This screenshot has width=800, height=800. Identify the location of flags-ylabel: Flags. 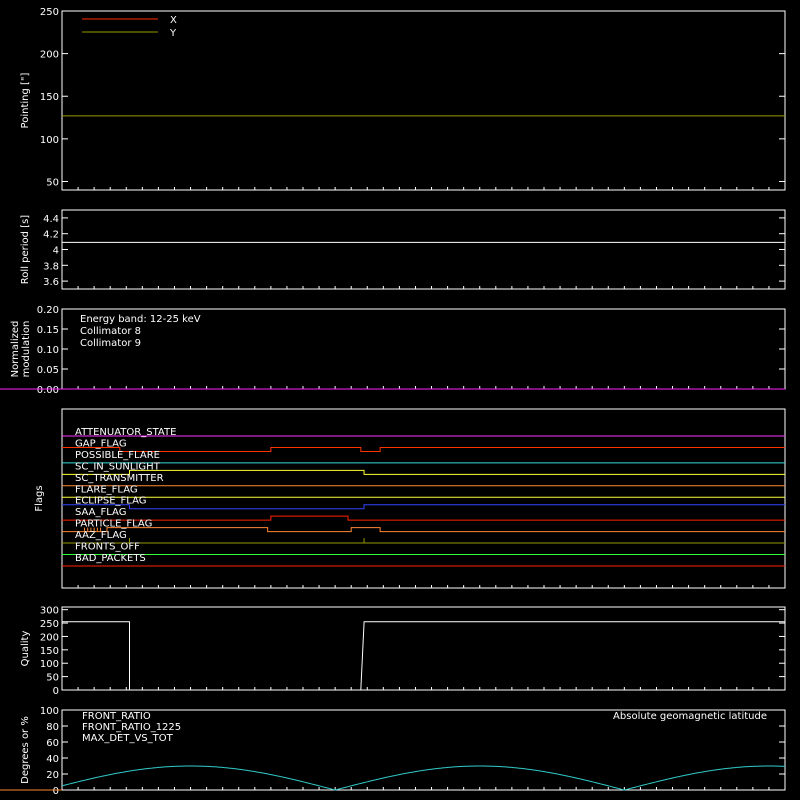
(39, 498).